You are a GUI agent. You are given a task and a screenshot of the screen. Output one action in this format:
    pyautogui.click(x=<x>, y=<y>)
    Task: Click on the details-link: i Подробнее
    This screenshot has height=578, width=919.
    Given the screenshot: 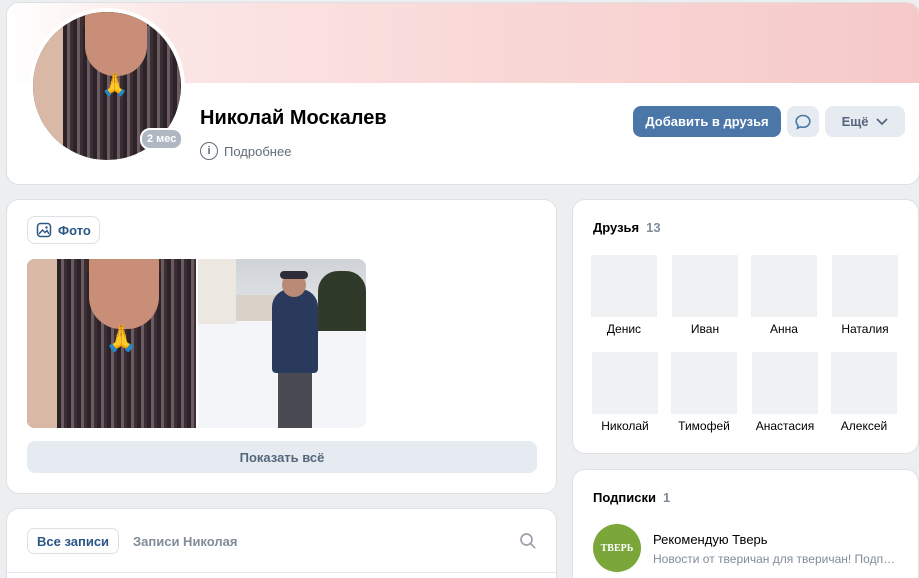 What is the action you would take?
    pyautogui.click(x=245, y=151)
    